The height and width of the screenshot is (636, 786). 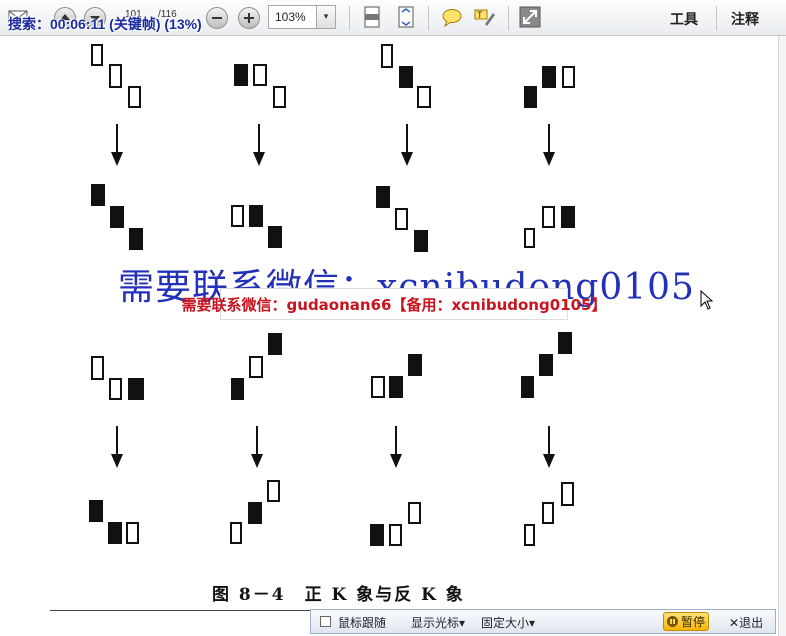 What do you see at coordinates (217, 18) in the screenshot?
I see `zoom-out-button` at bounding box center [217, 18].